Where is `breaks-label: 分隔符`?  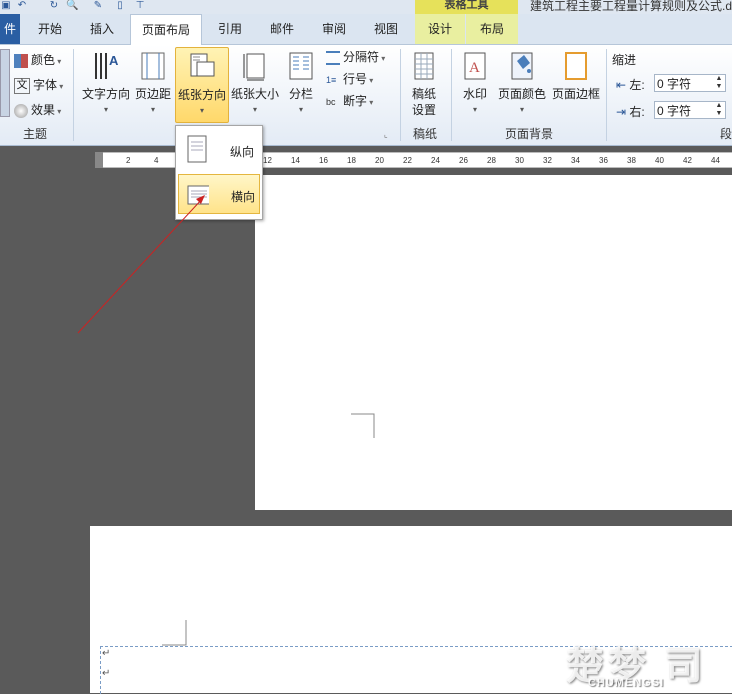
breaks-label: 分隔符 is located at coordinates (361, 57).